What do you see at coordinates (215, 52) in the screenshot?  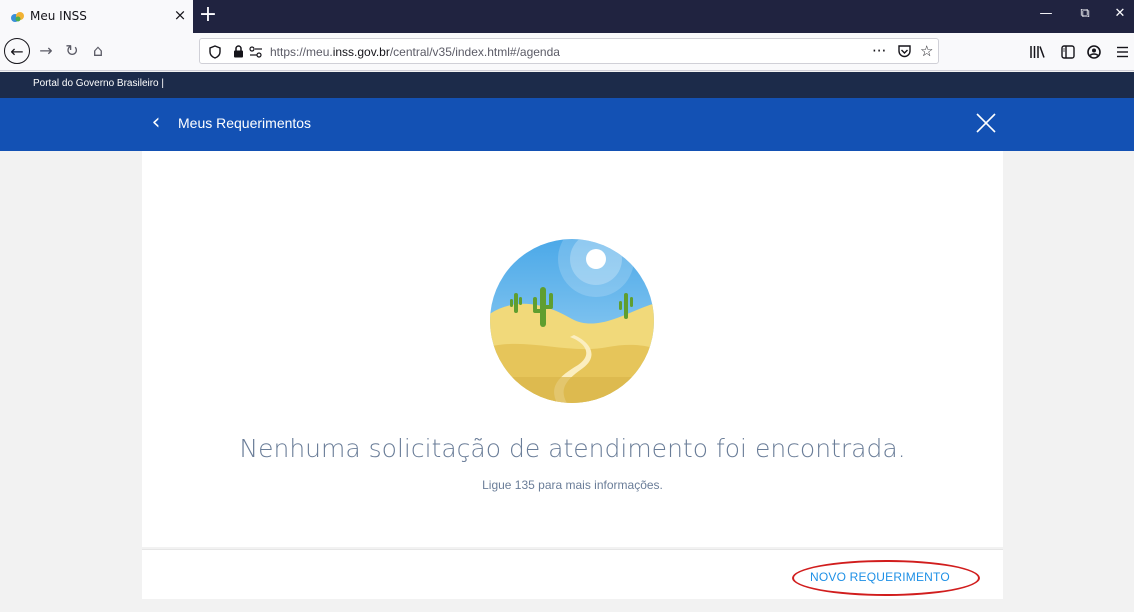 I see `shield-icon` at bounding box center [215, 52].